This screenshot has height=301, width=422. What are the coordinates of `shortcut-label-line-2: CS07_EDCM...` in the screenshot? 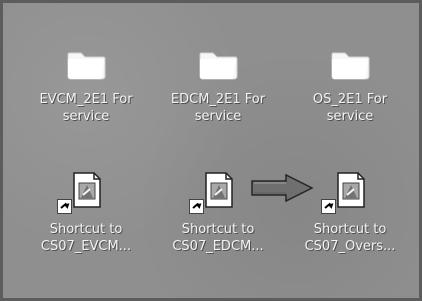 It's located at (218, 246).